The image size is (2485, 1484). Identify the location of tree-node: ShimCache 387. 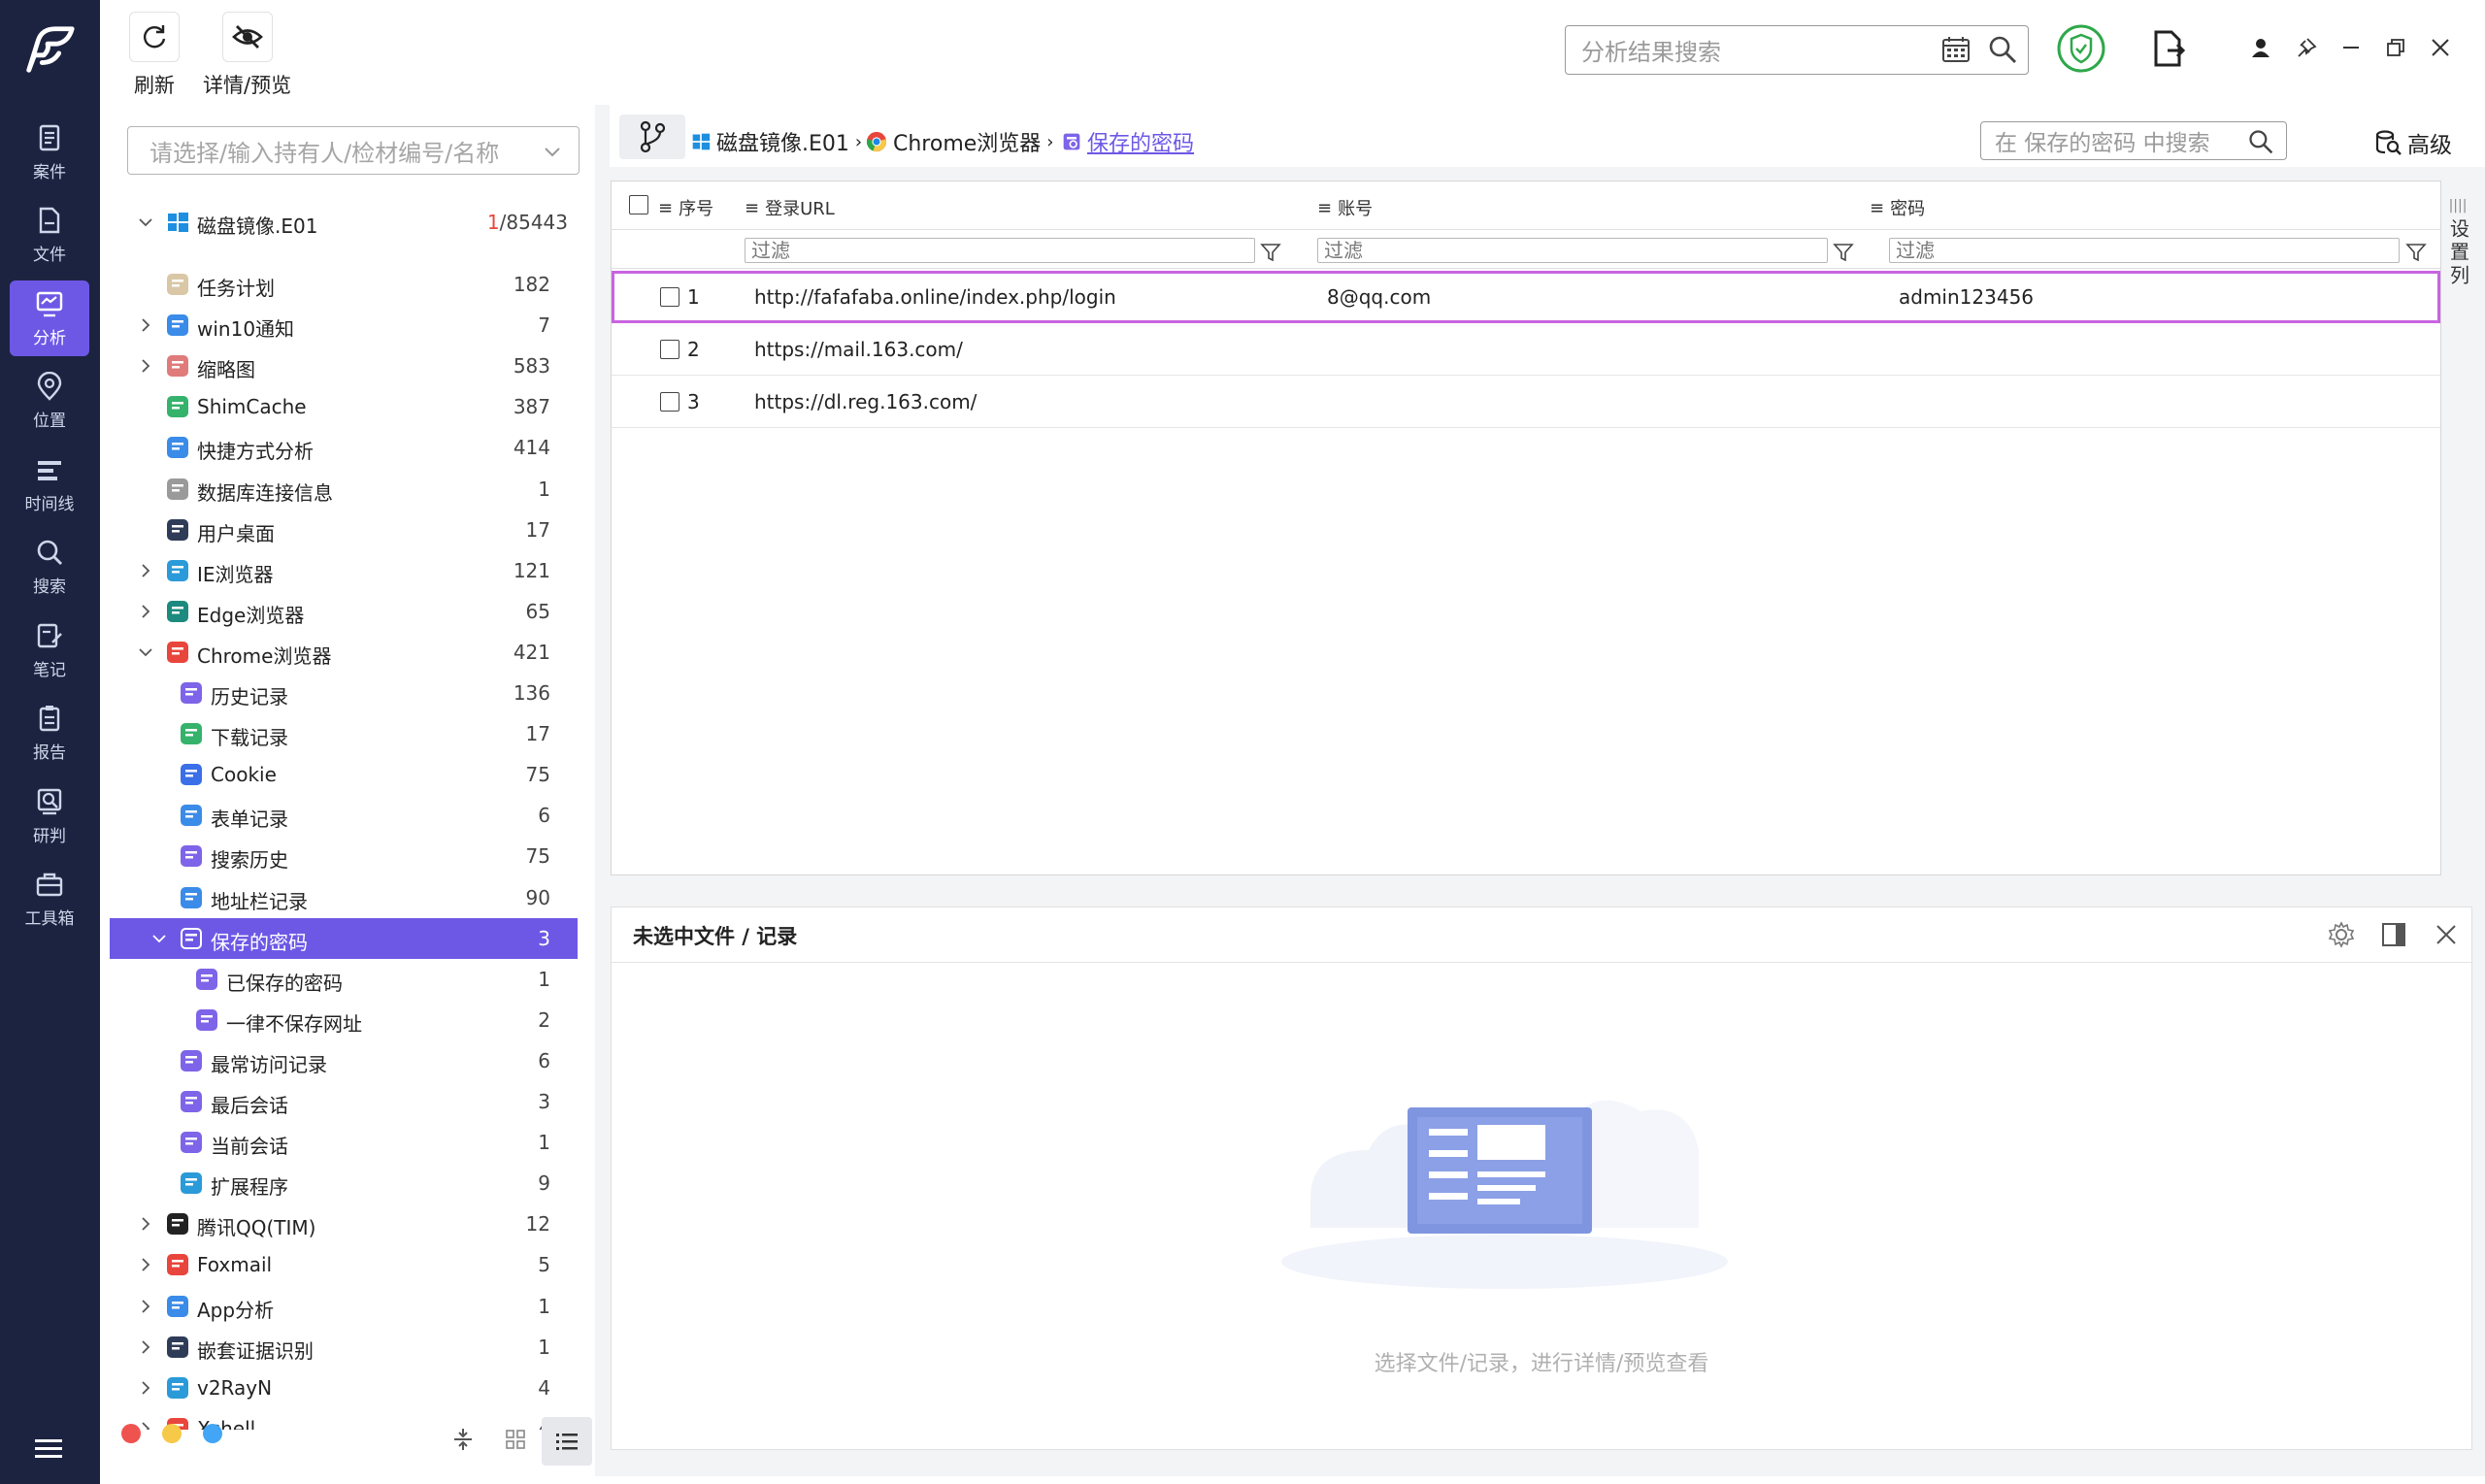
(344, 406).